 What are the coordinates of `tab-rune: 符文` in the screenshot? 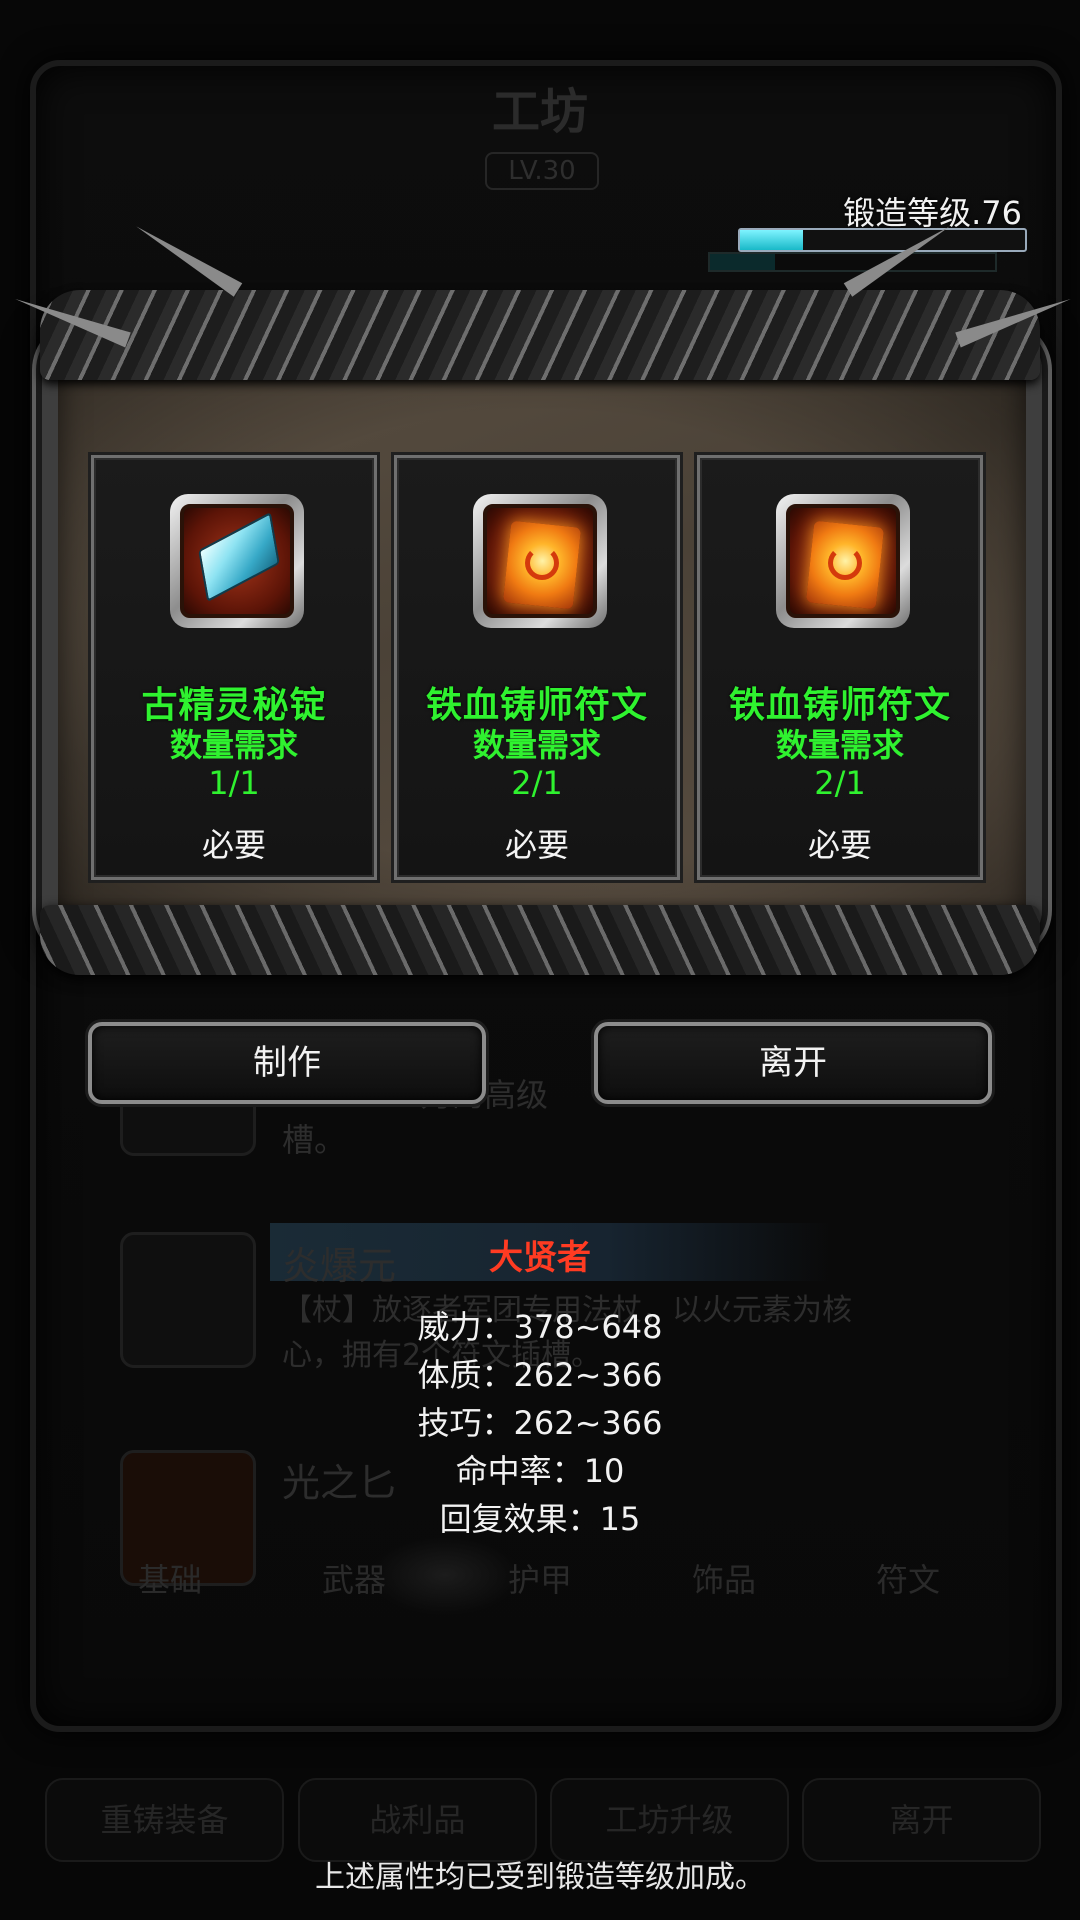 It's located at (908, 1580).